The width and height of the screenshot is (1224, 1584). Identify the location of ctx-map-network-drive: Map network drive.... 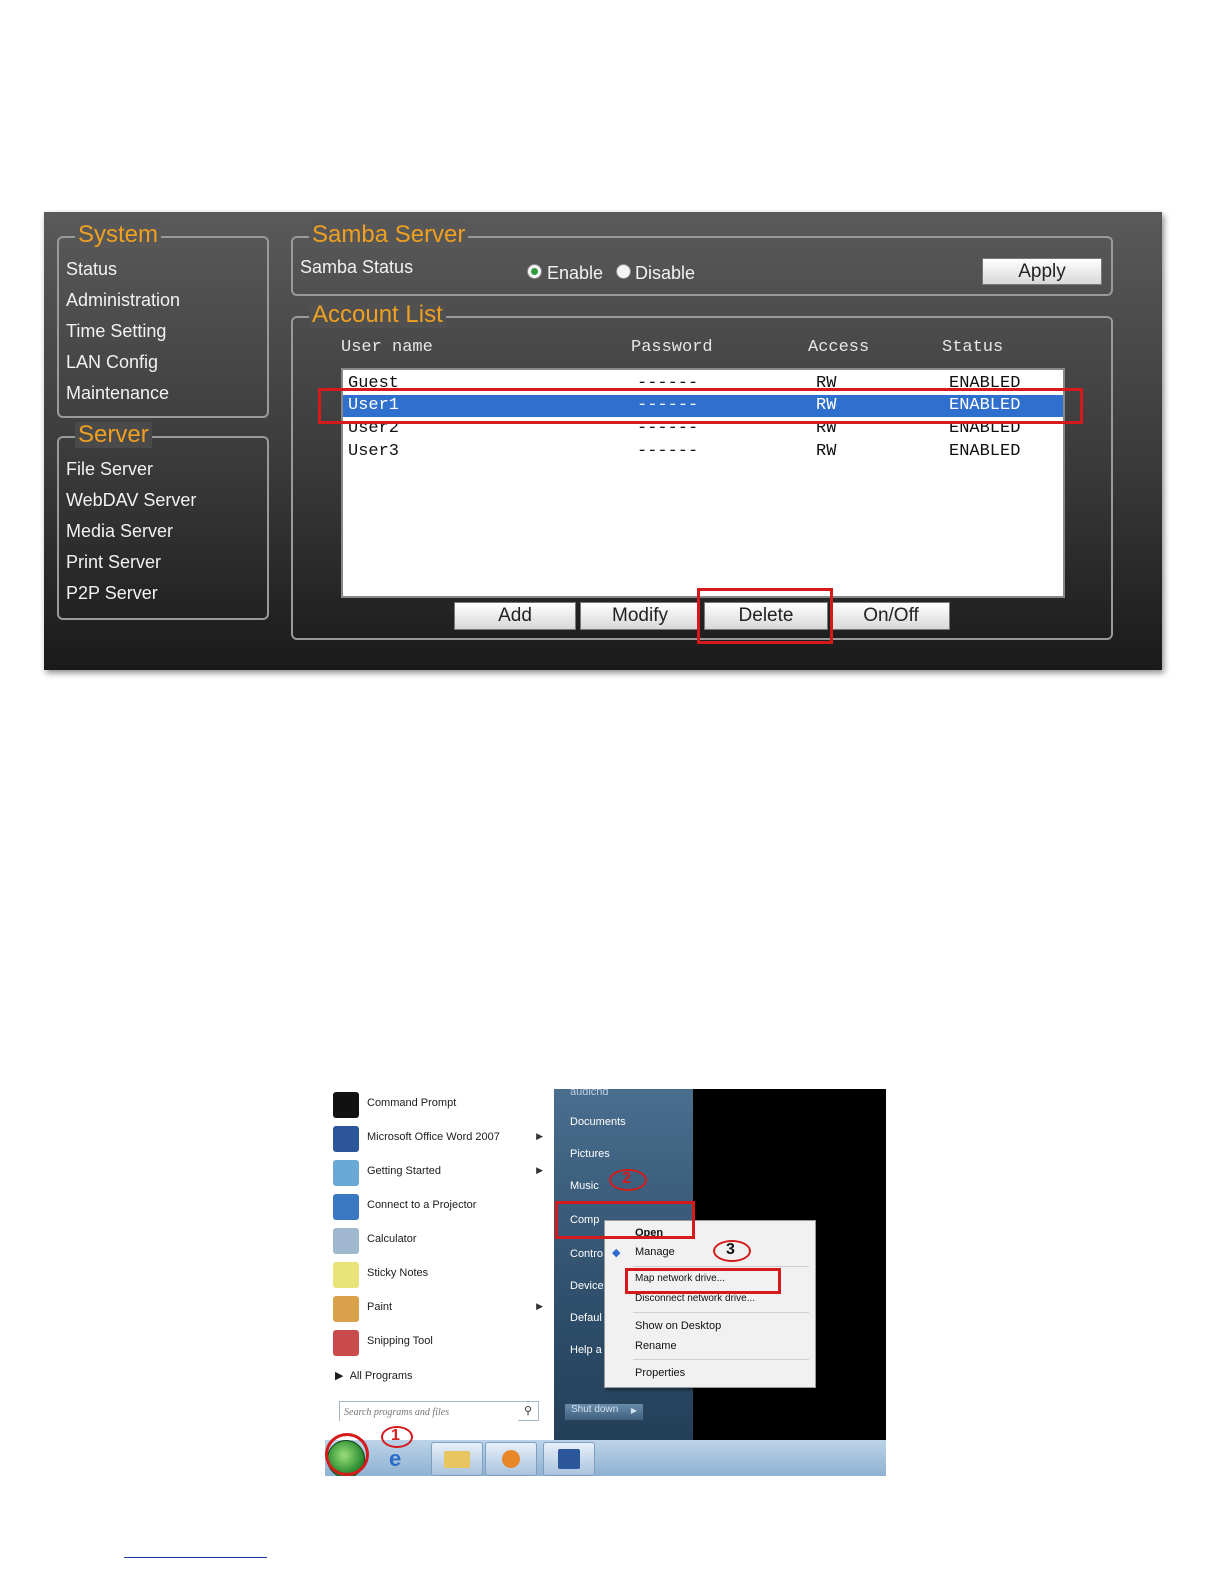
(680, 1278).